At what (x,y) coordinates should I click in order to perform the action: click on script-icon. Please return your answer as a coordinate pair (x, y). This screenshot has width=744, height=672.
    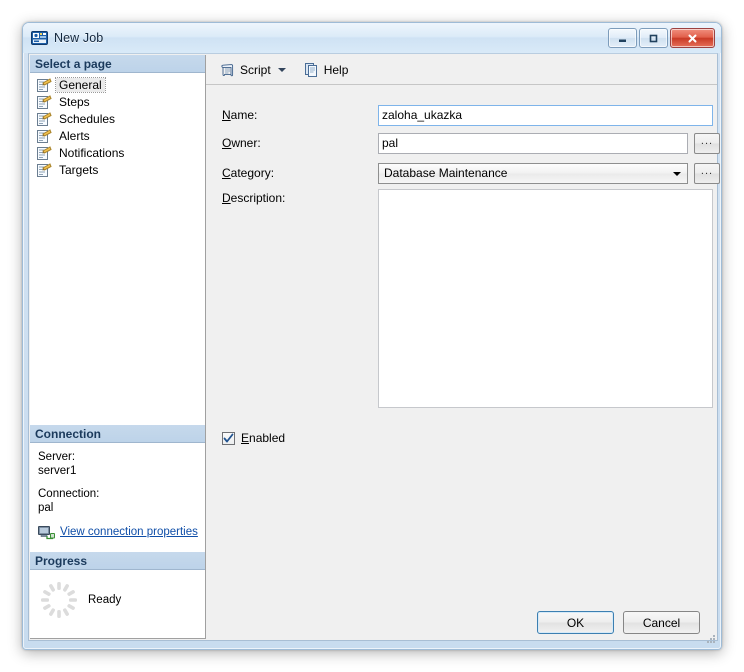
    Looking at the image, I should click on (228, 70).